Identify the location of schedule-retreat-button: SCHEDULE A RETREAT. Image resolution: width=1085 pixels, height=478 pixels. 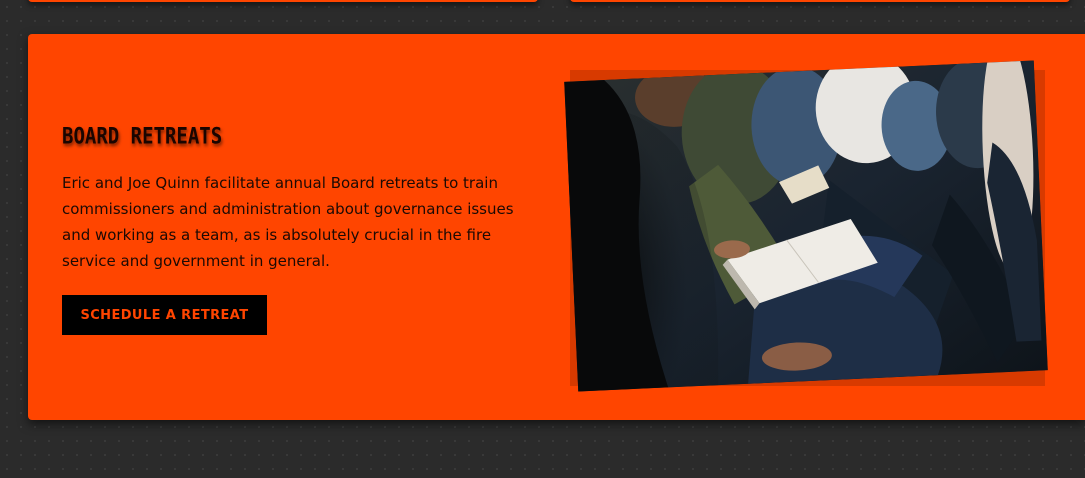
(164, 315).